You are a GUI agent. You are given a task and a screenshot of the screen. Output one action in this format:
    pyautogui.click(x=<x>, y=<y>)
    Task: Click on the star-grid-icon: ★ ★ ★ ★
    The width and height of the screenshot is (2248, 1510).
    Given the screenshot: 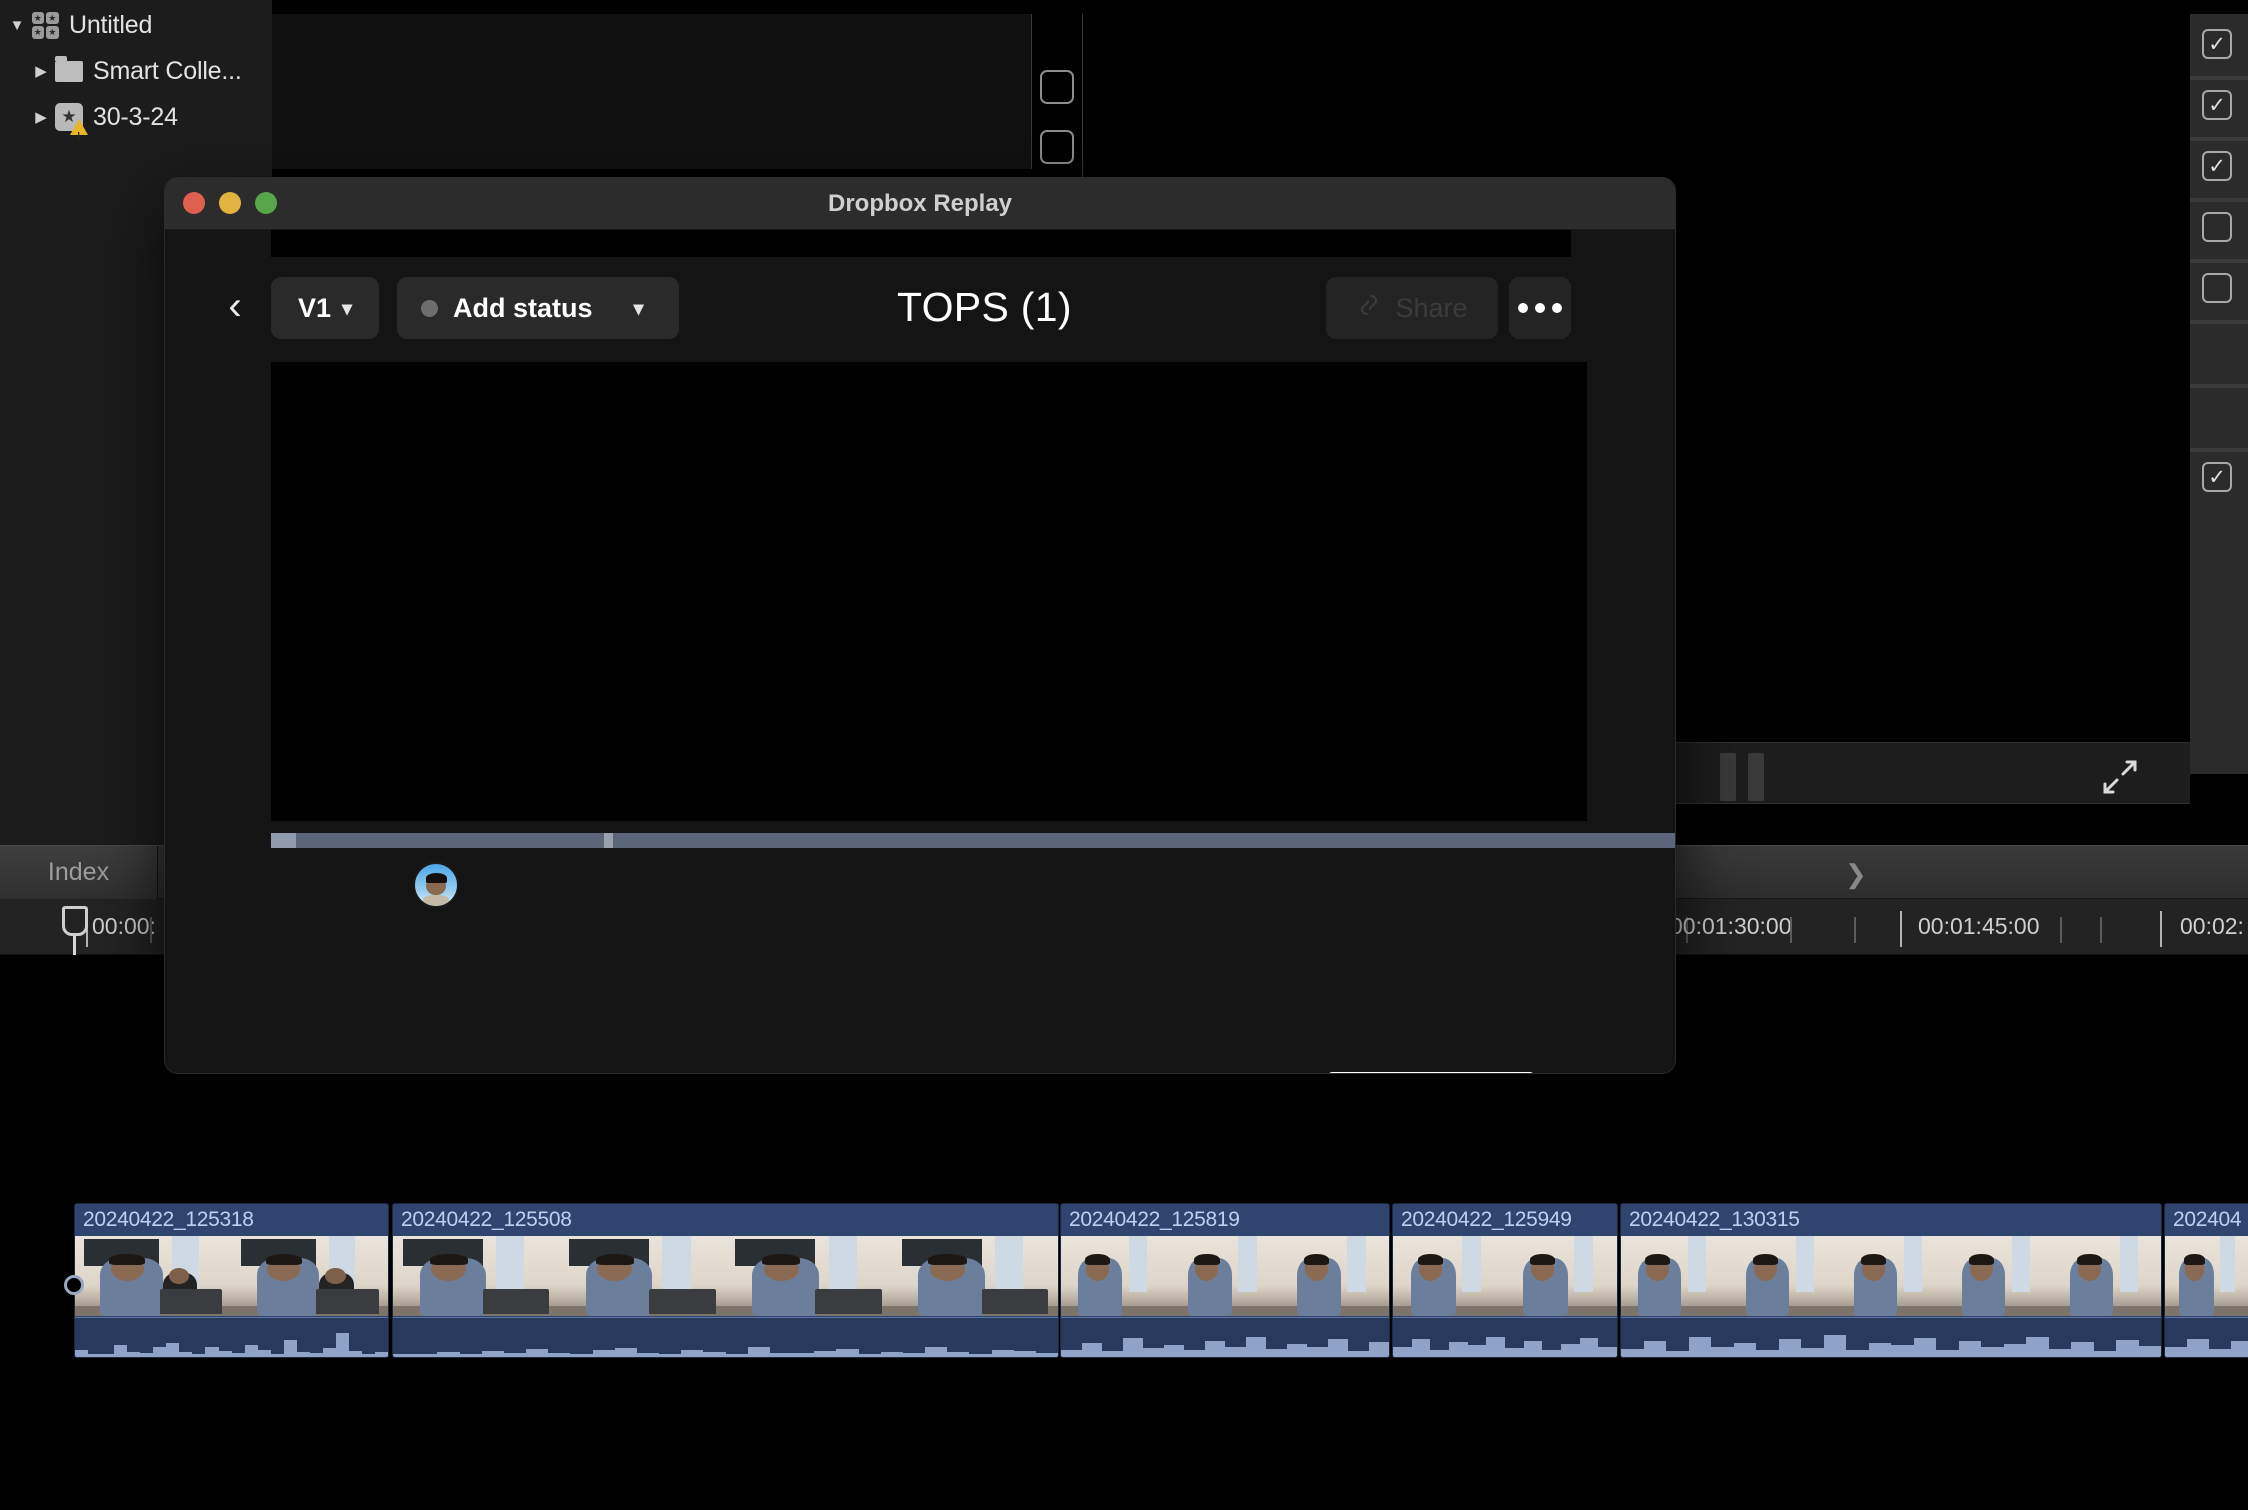 What is the action you would take?
    pyautogui.click(x=45, y=25)
    